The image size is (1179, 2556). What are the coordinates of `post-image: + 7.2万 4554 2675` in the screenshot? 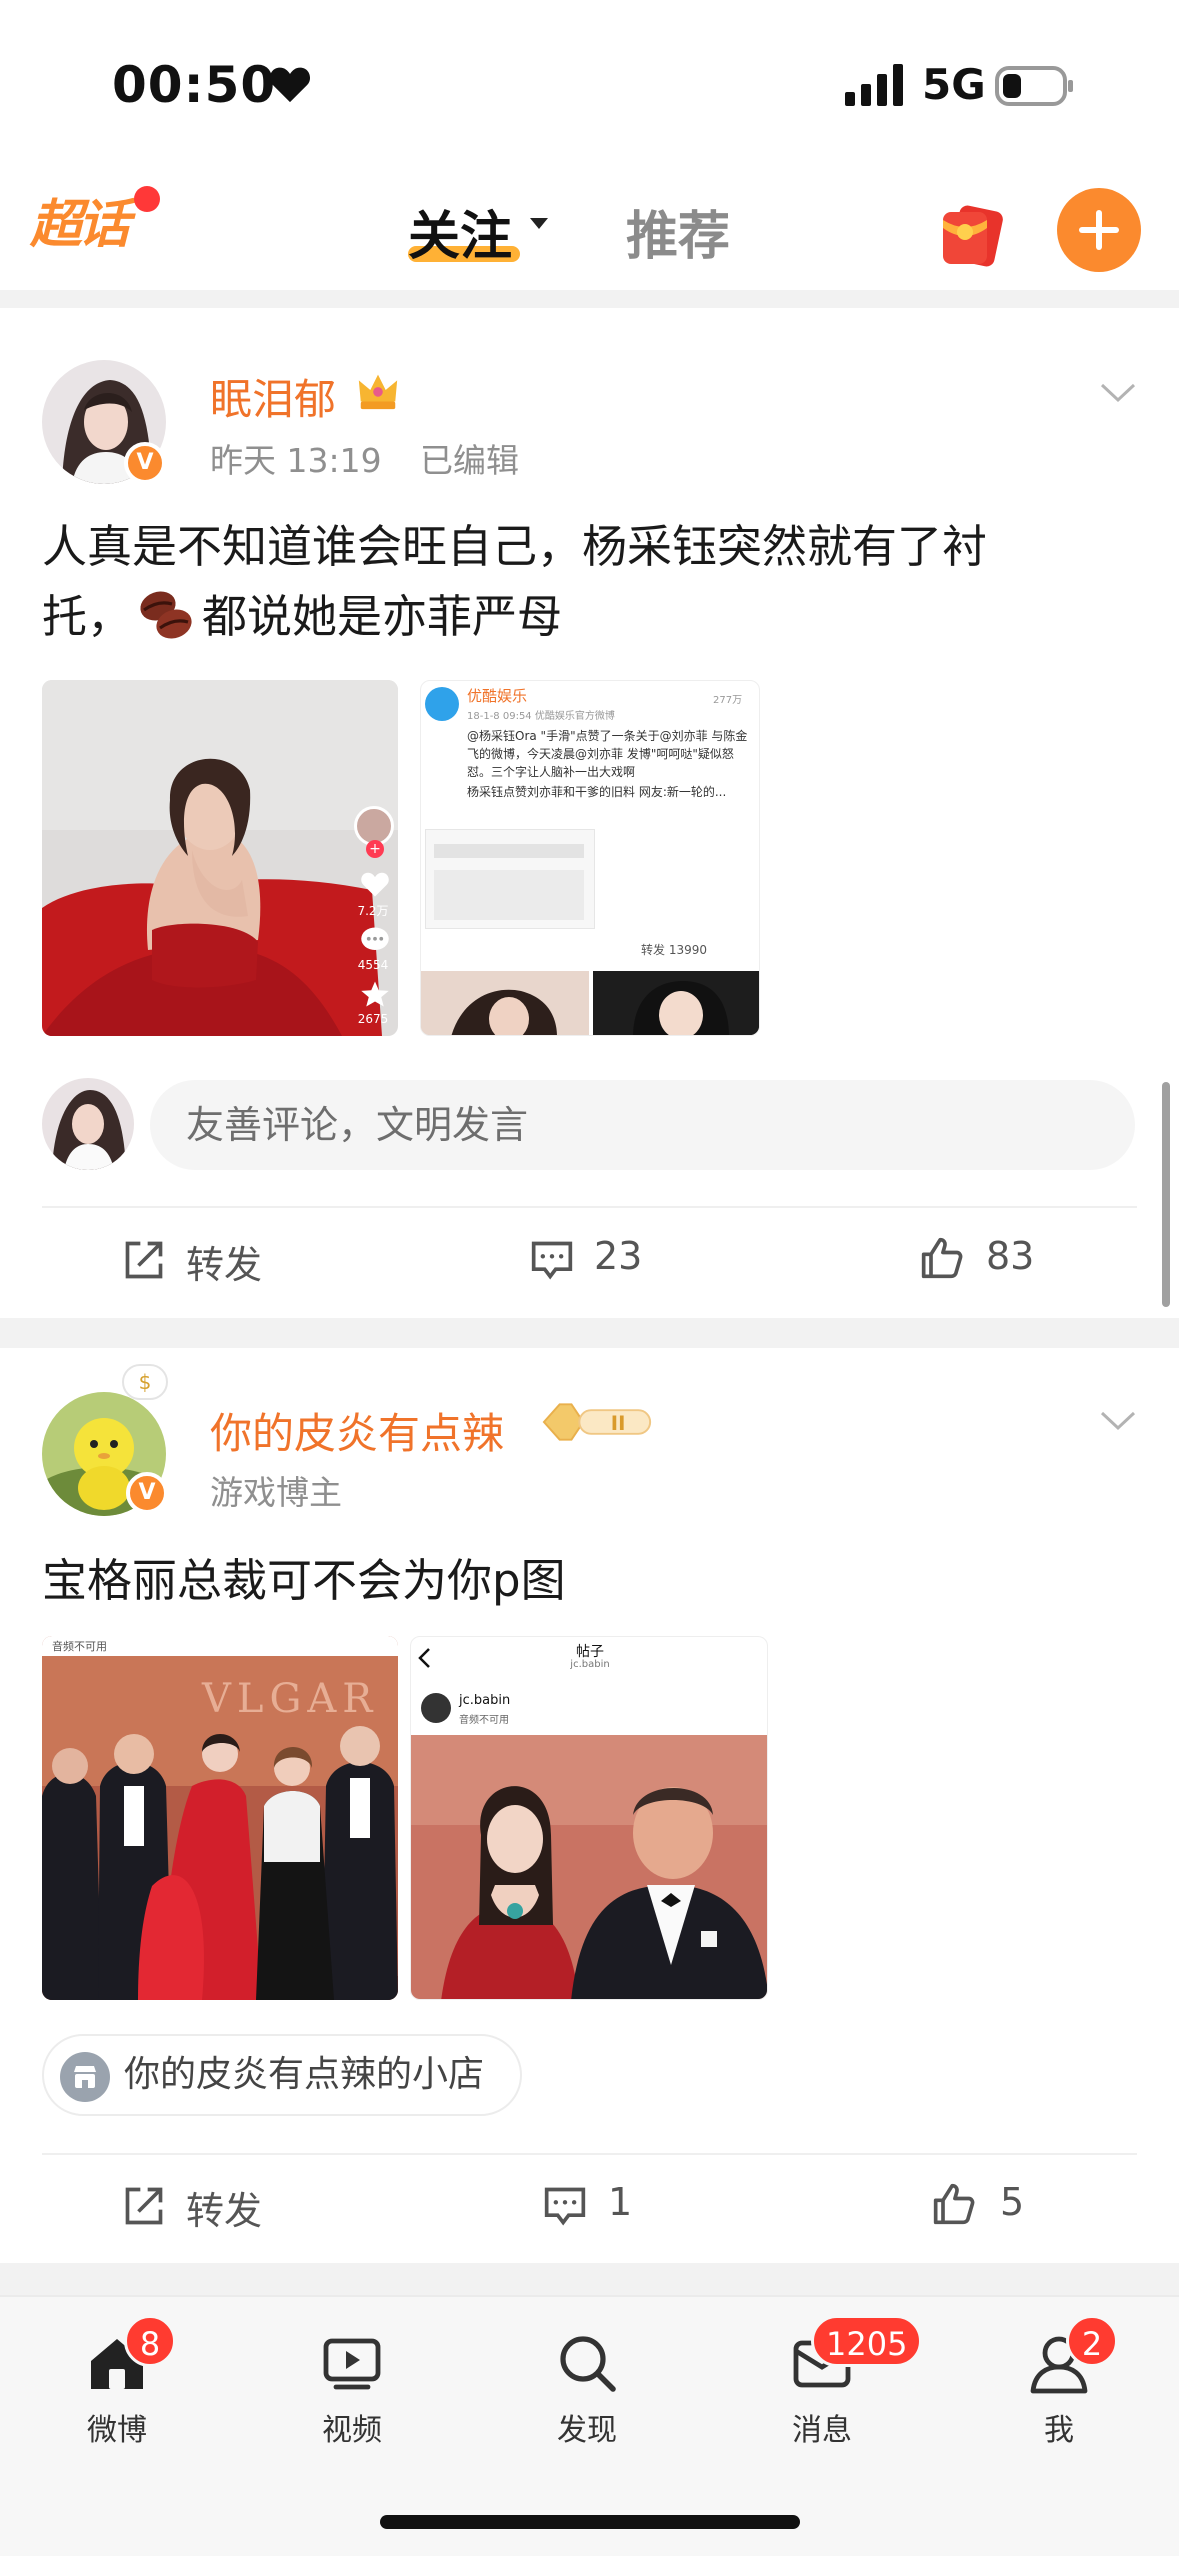 It's located at (220, 858).